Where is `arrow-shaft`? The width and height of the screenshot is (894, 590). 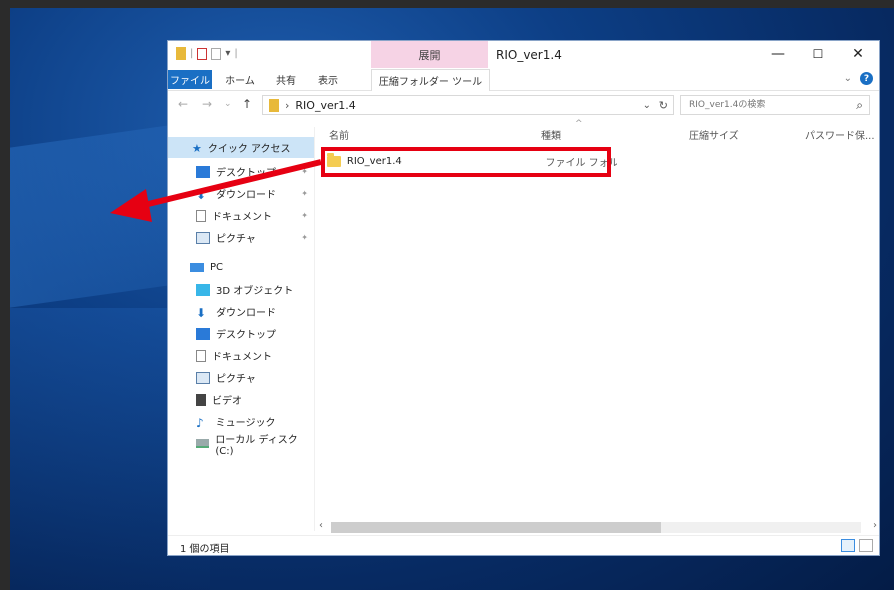
arrow-shaft is located at coordinates (230, 184).